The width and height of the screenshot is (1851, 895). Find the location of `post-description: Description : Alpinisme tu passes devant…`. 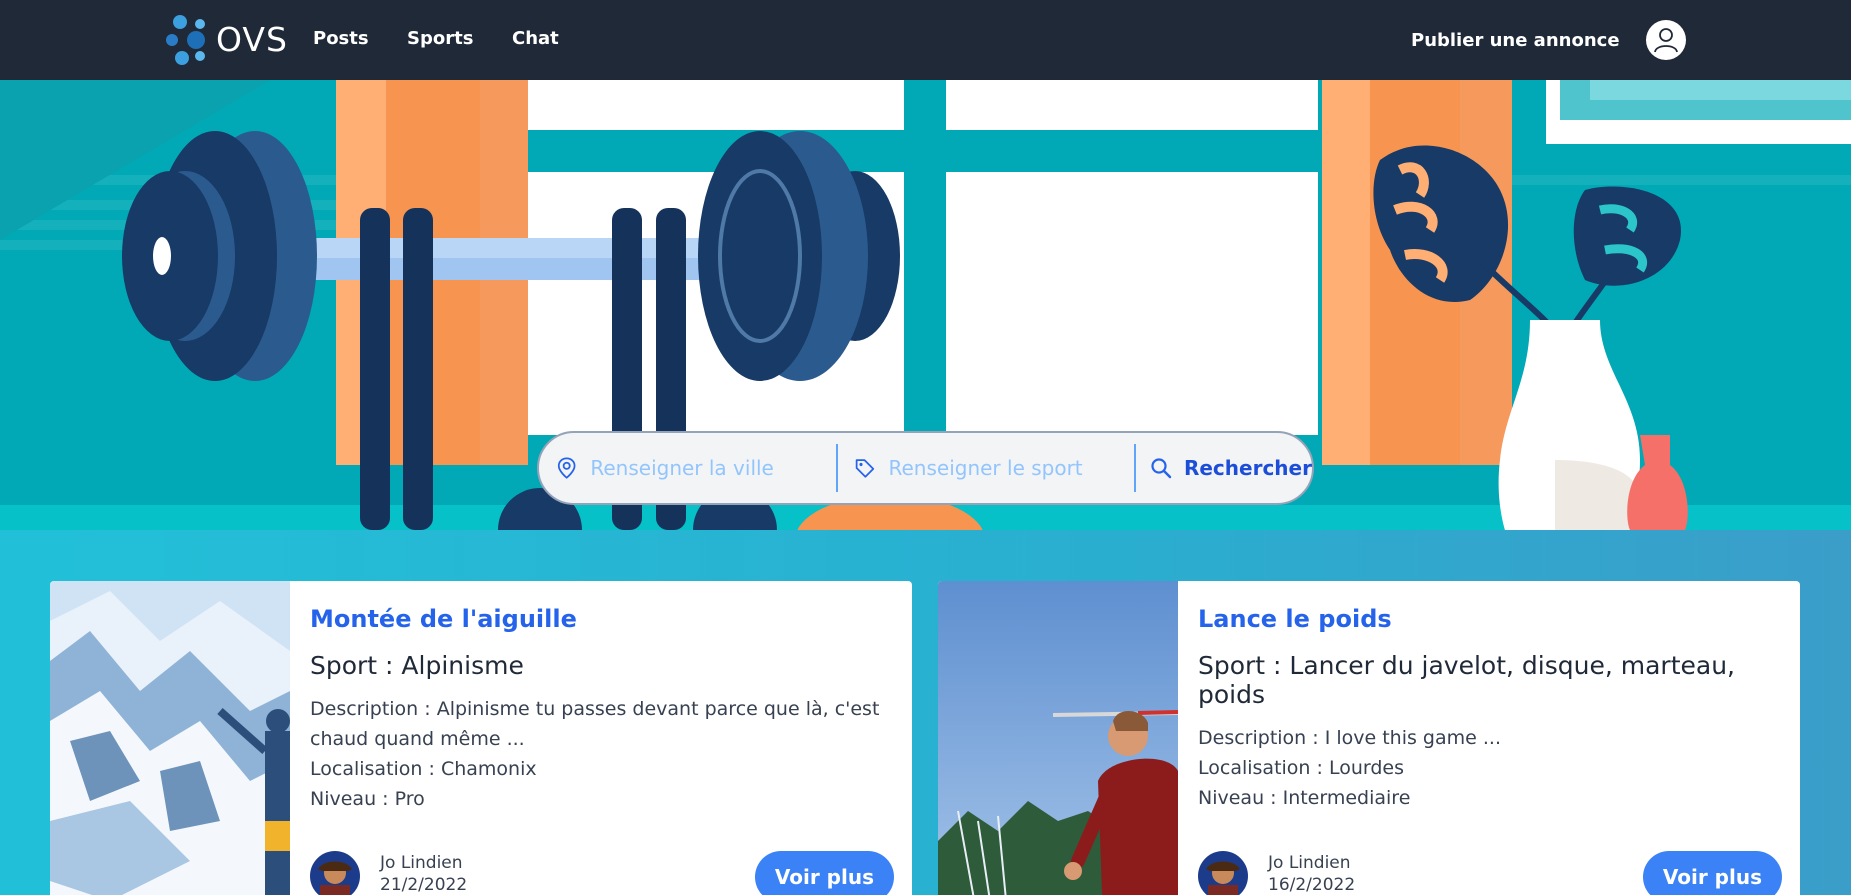

post-description: Description : Alpinisme tu passes devant… is located at coordinates (595, 724).